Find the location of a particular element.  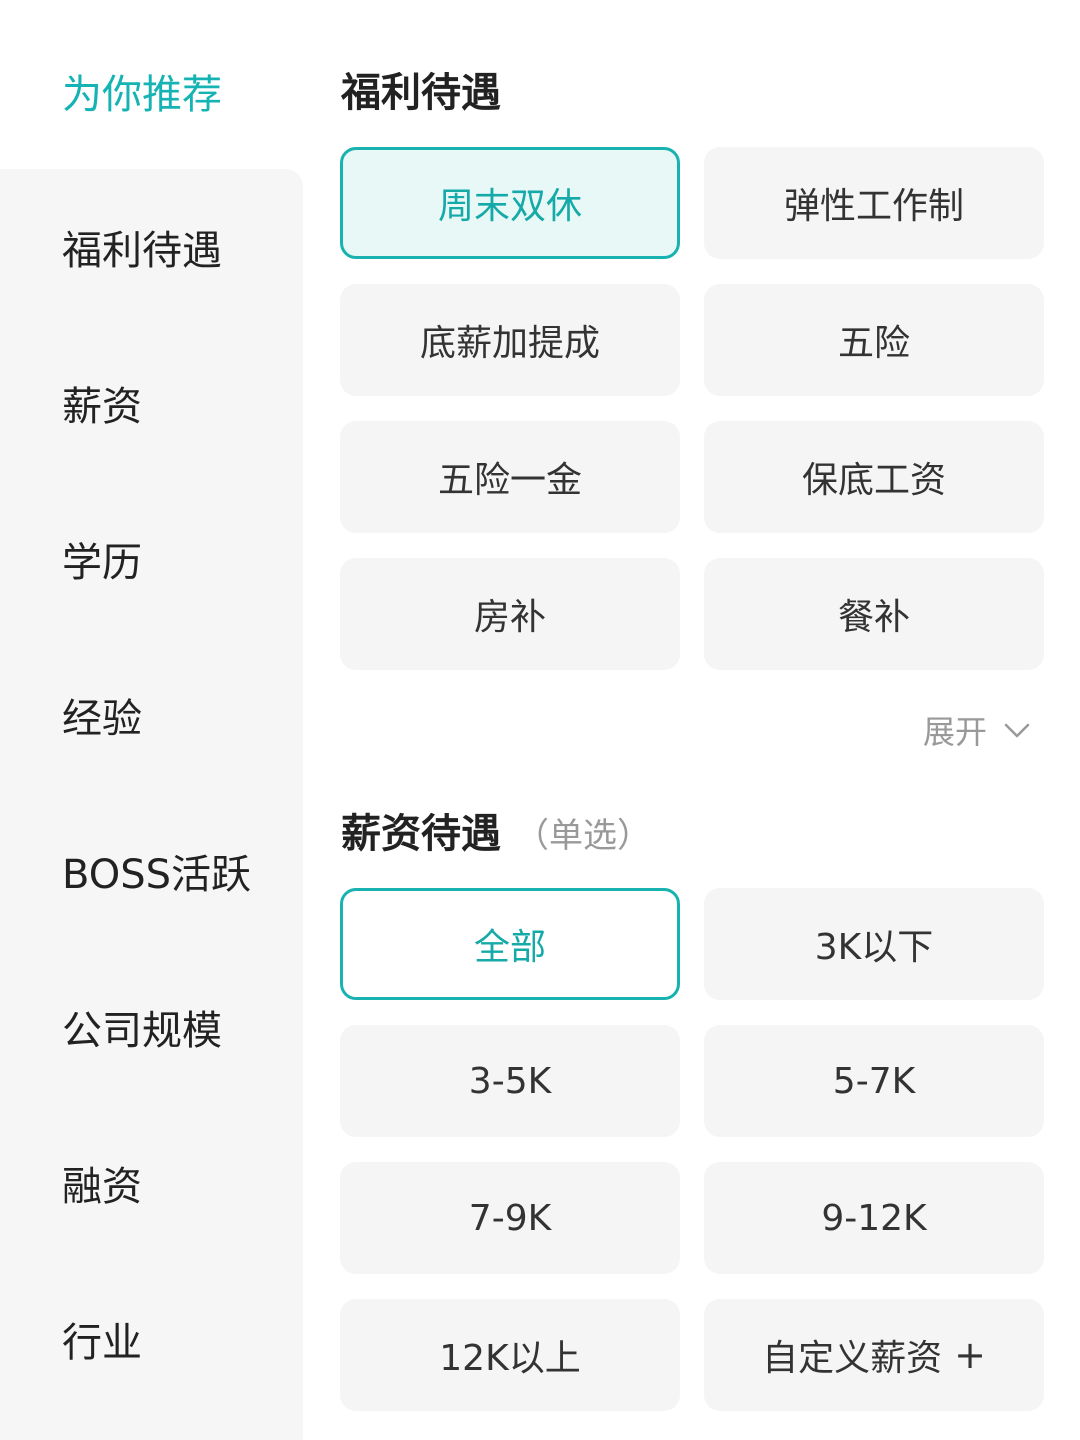

benefit-option-housing-allowance: 房补 is located at coordinates (510, 614).